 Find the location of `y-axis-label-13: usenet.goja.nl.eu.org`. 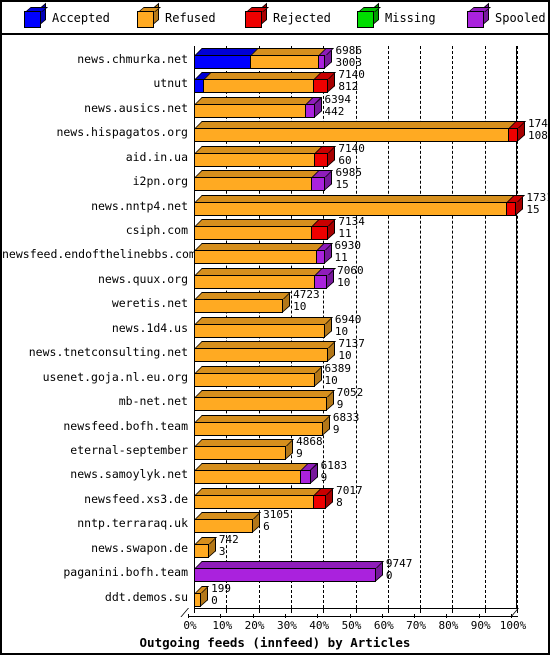

y-axis-label-13: usenet.goja.nl.eu.org is located at coordinates (115, 376).